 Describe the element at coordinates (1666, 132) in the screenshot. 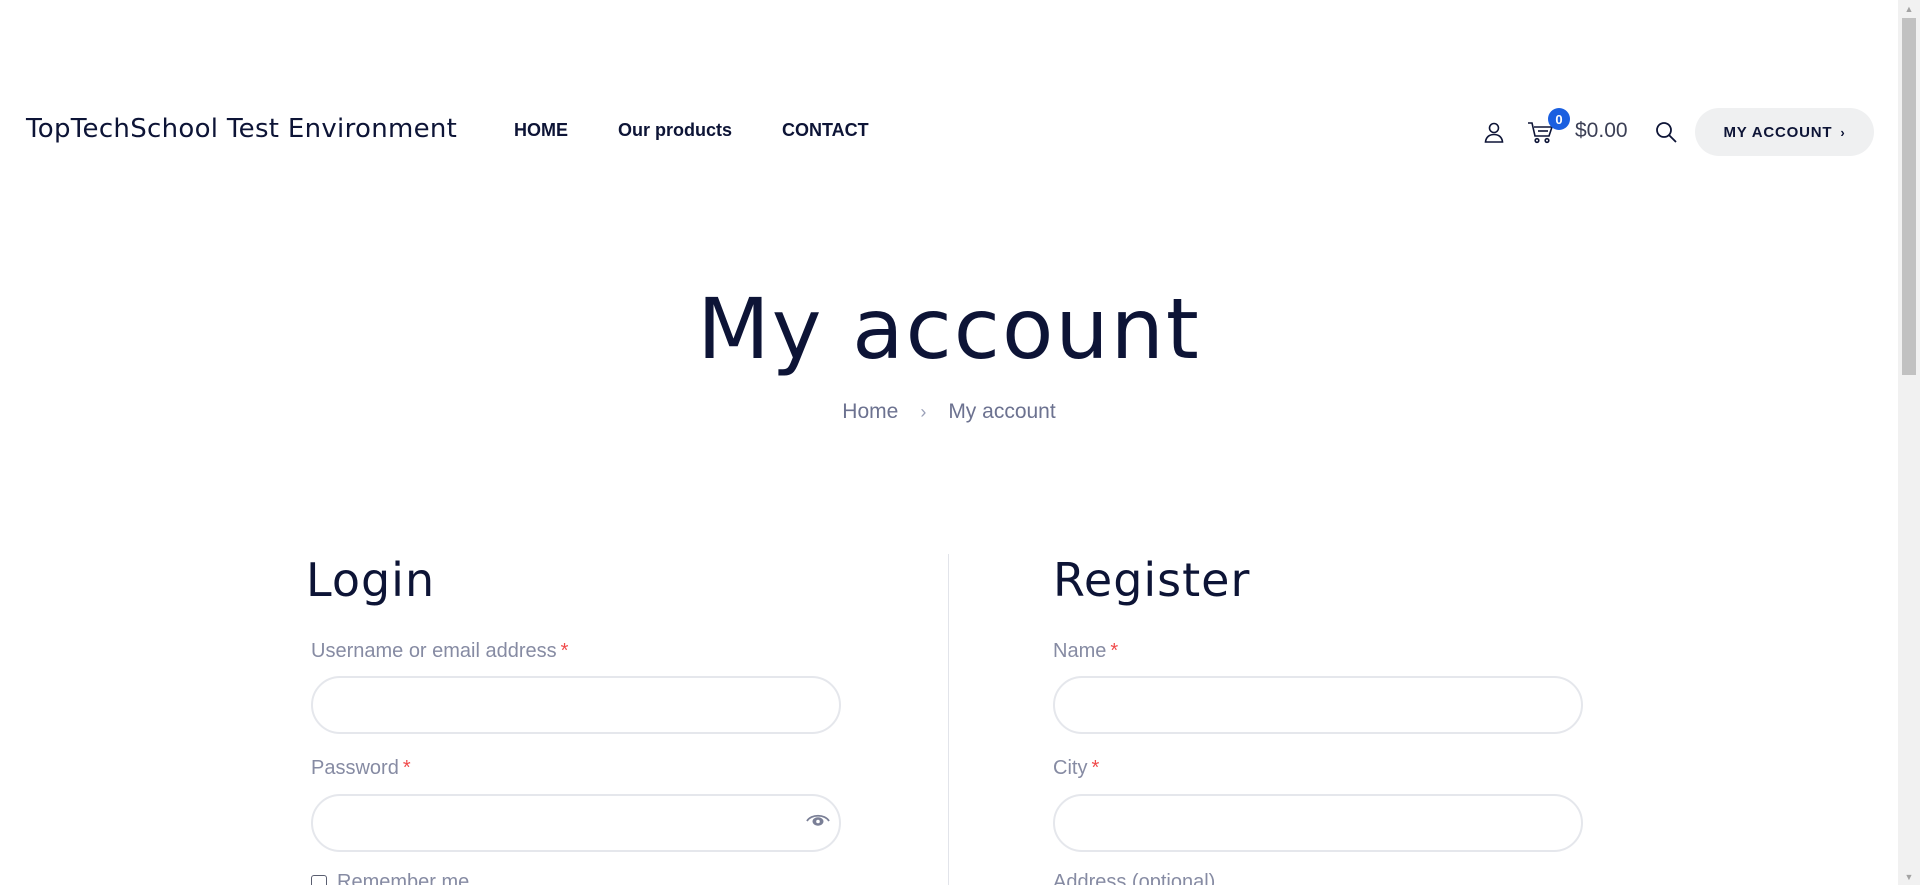

I see `search-icon` at that location.